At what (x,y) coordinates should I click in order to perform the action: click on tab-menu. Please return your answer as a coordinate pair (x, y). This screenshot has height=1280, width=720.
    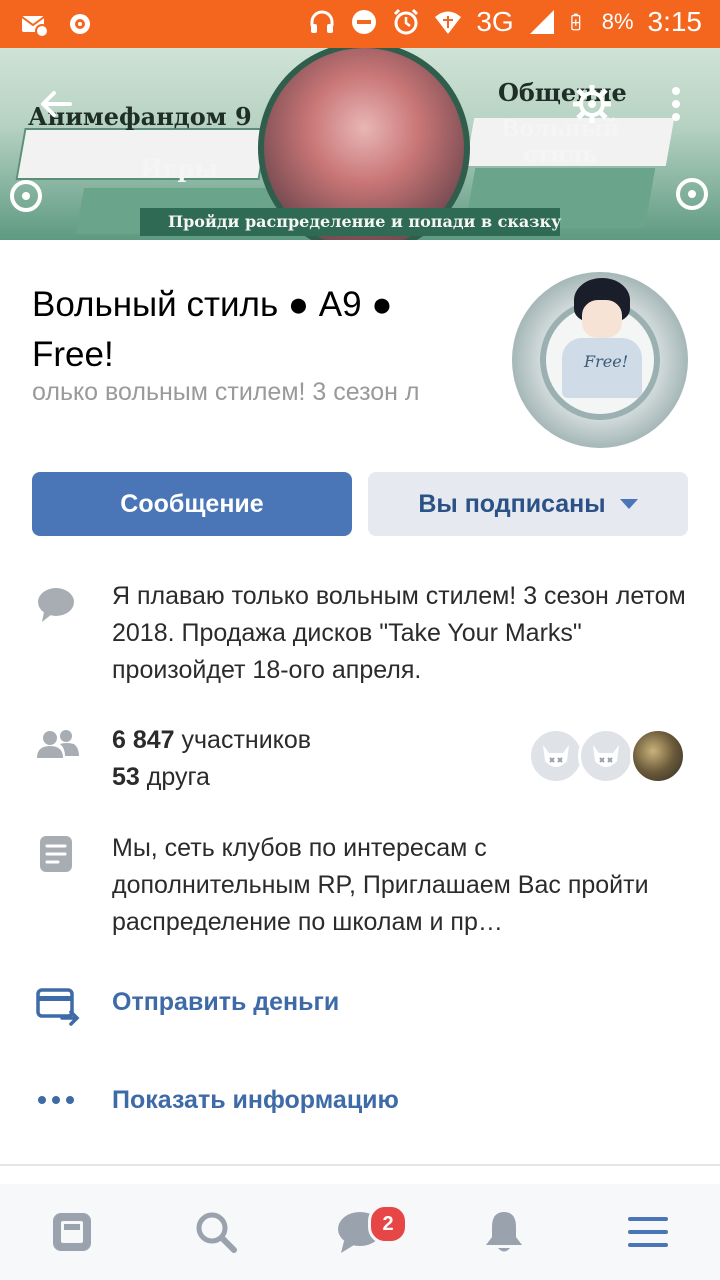
    Looking at the image, I should click on (648, 1232).